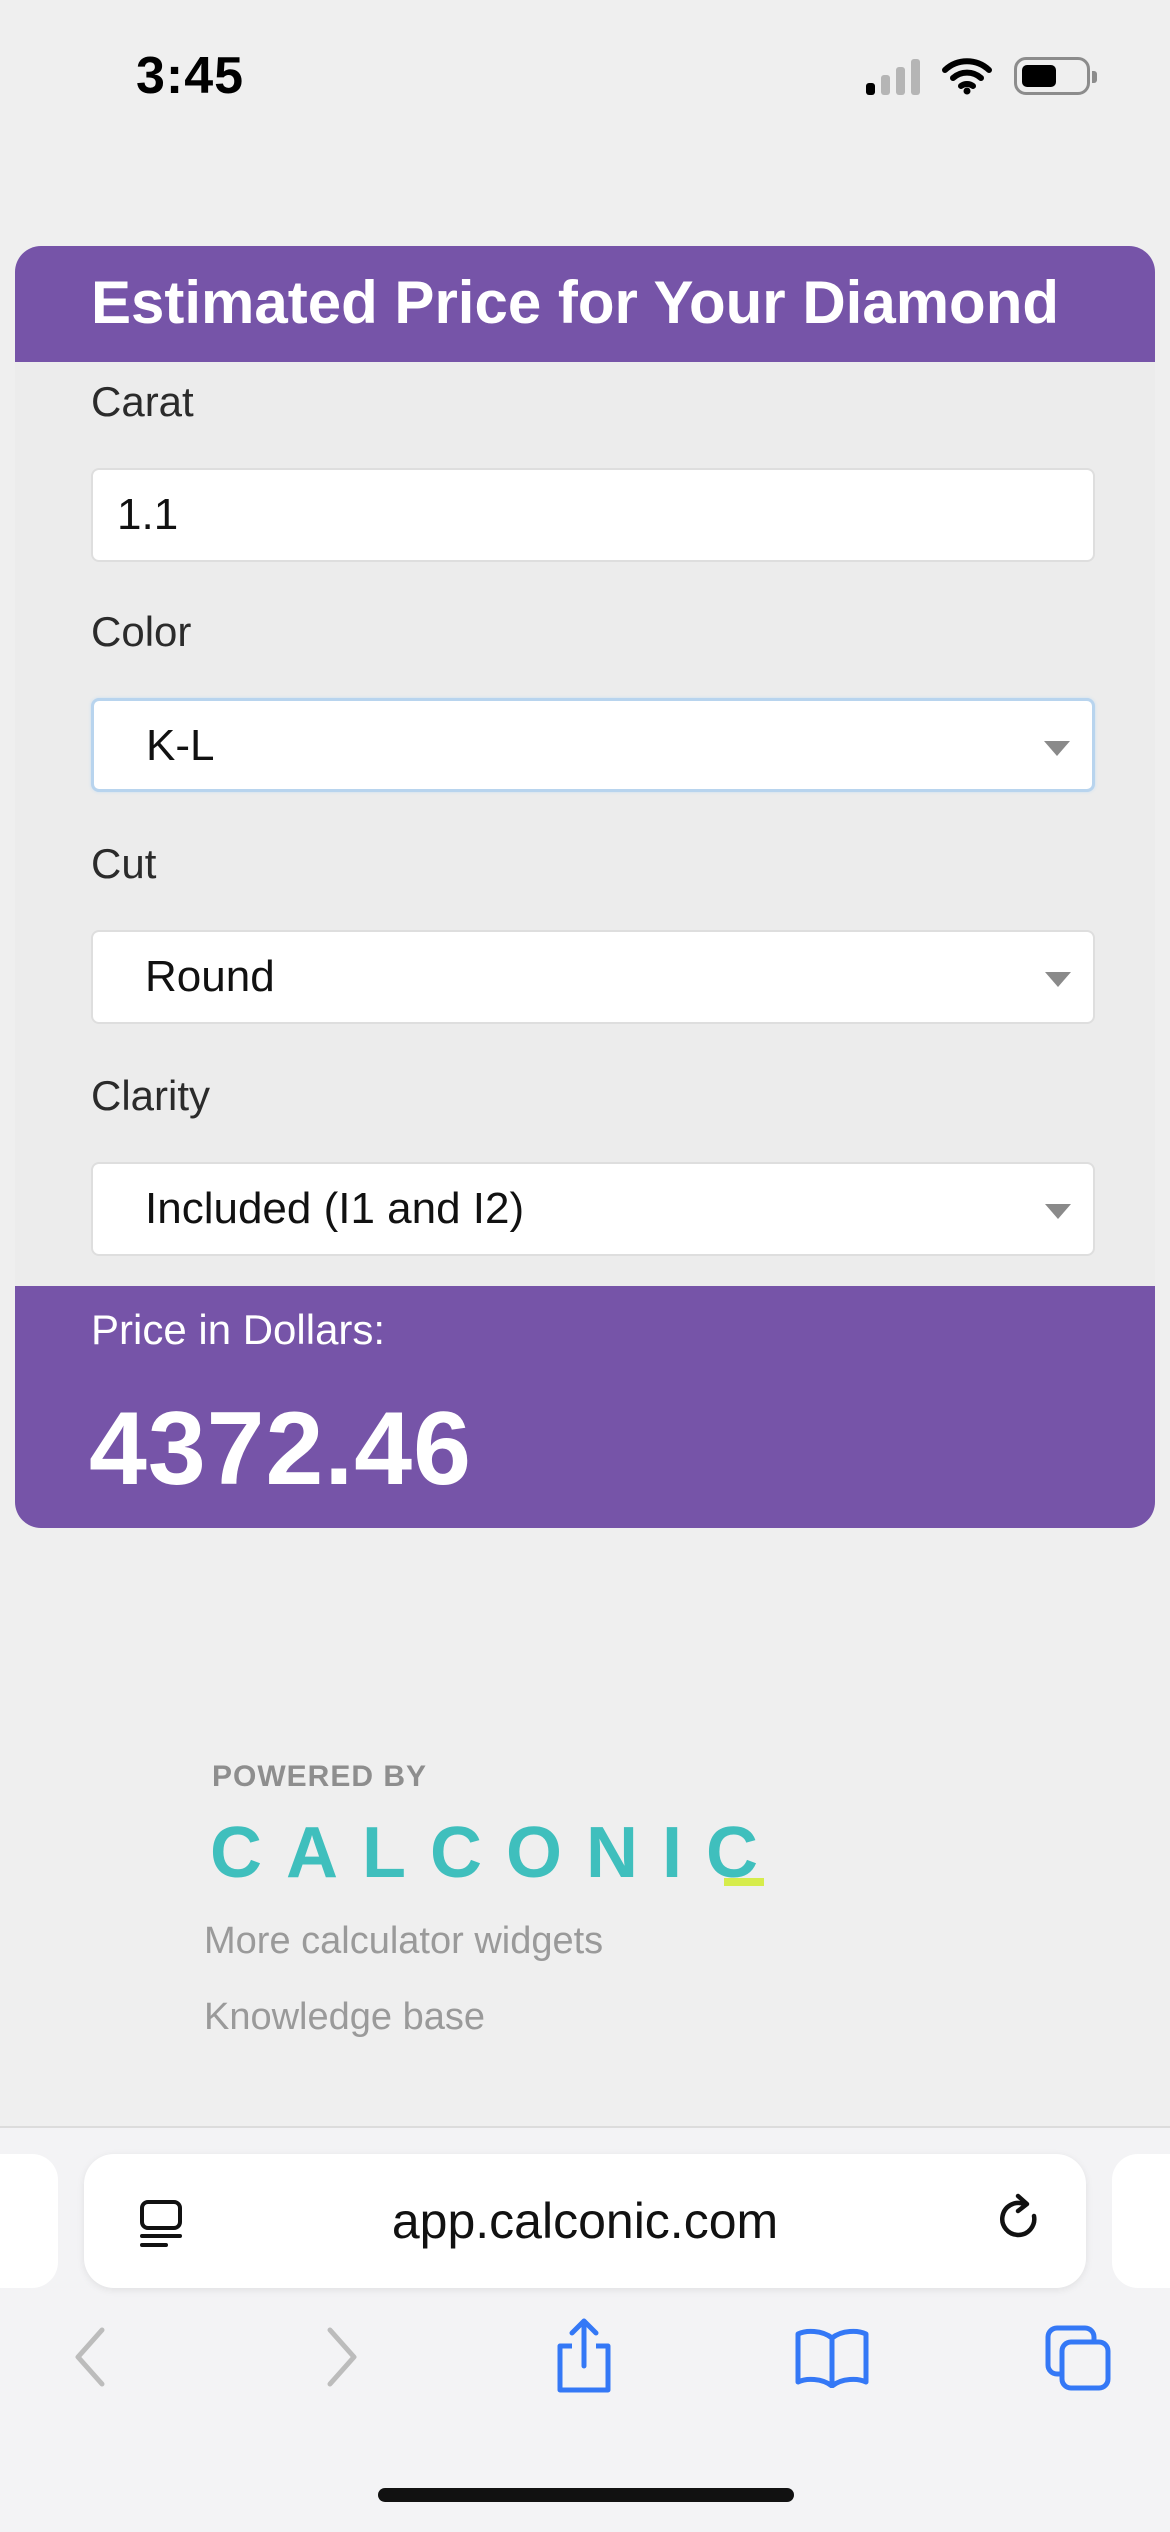 This screenshot has width=1170, height=2532. I want to click on color-select: K-L, so click(593, 745).